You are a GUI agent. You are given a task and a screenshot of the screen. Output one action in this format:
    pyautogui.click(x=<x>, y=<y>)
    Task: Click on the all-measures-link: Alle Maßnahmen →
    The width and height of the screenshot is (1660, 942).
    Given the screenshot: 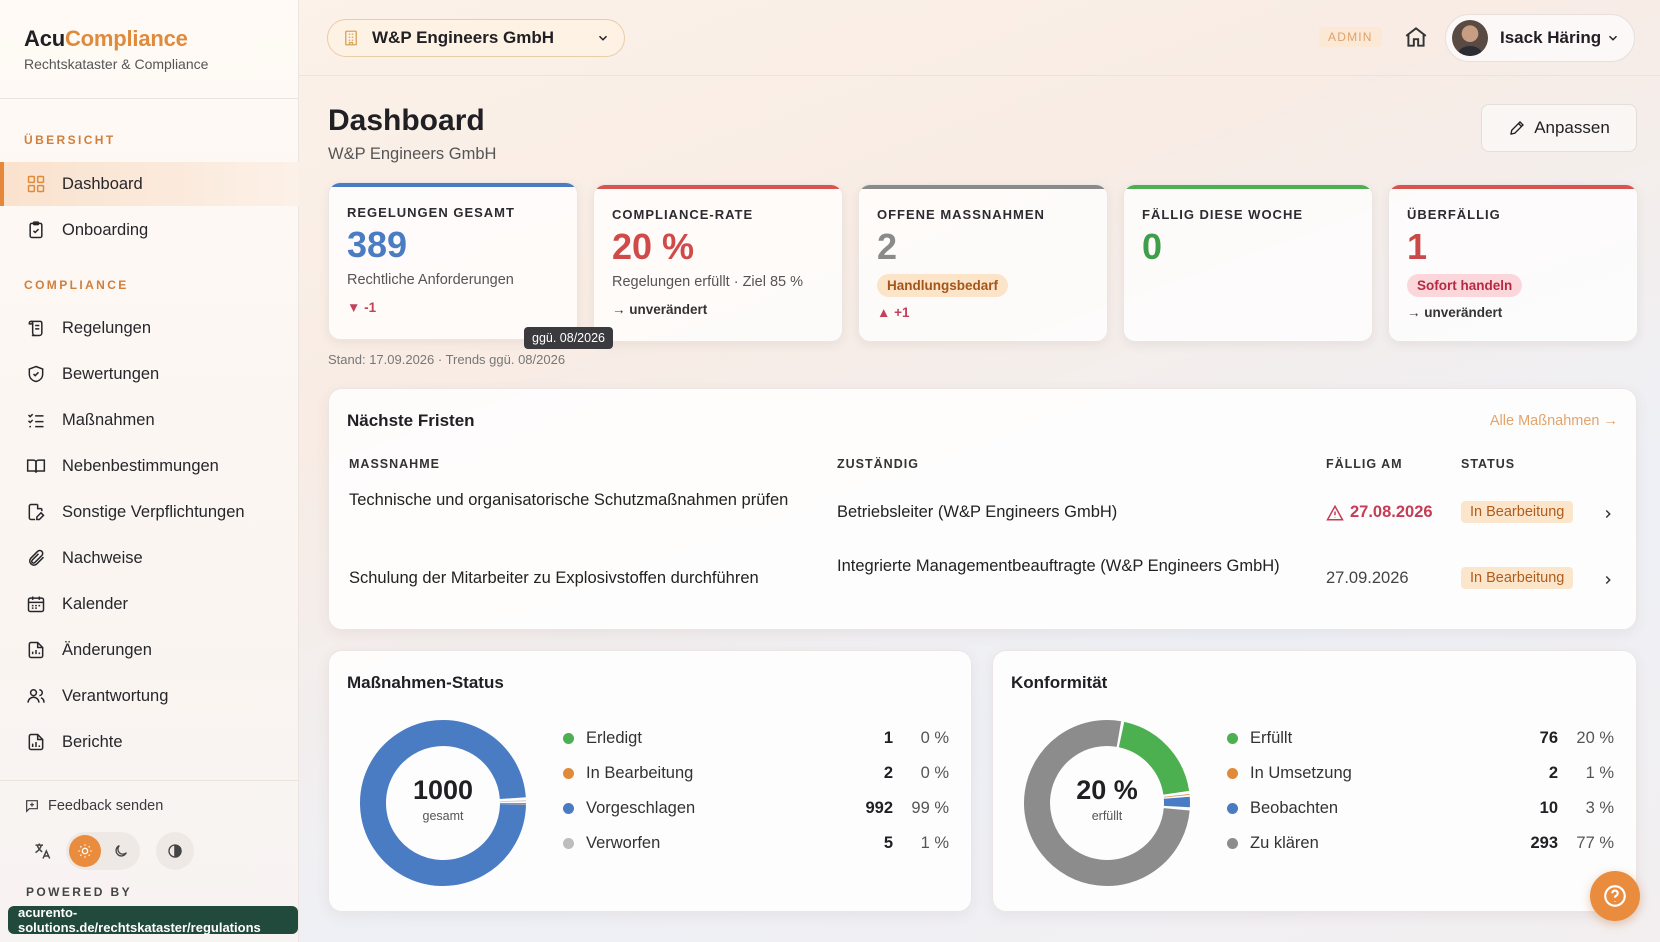 What is the action you would take?
    pyautogui.click(x=1554, y=421)
    